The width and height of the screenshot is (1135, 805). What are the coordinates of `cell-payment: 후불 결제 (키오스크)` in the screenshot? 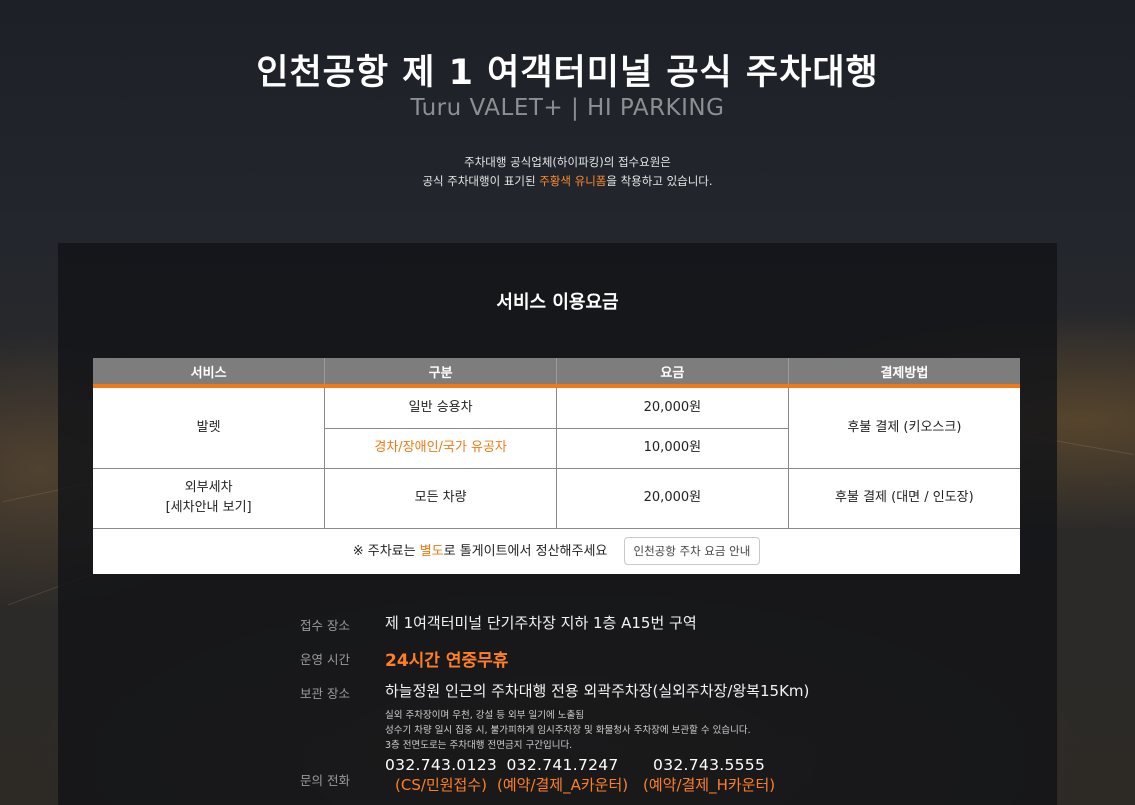 It's located at (903, 427).